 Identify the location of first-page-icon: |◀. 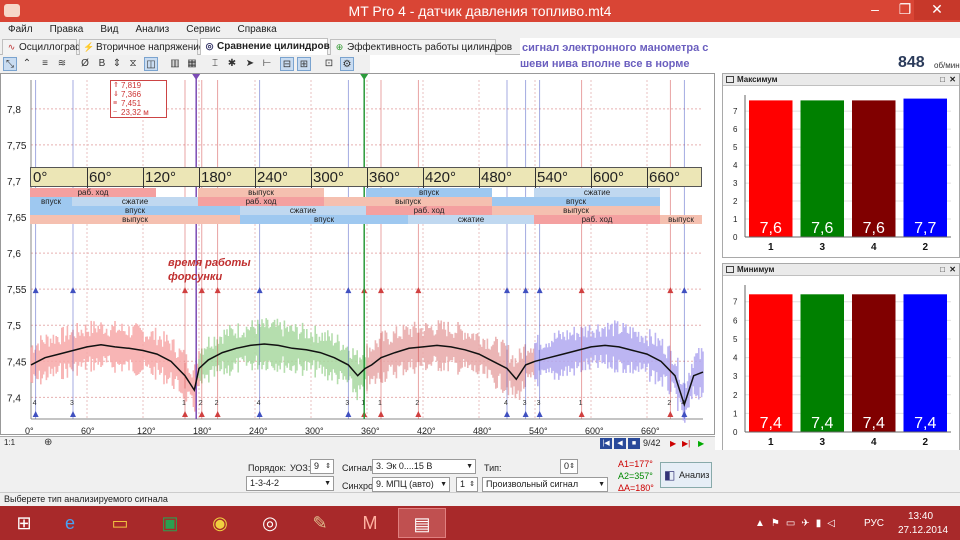
(606, 443).